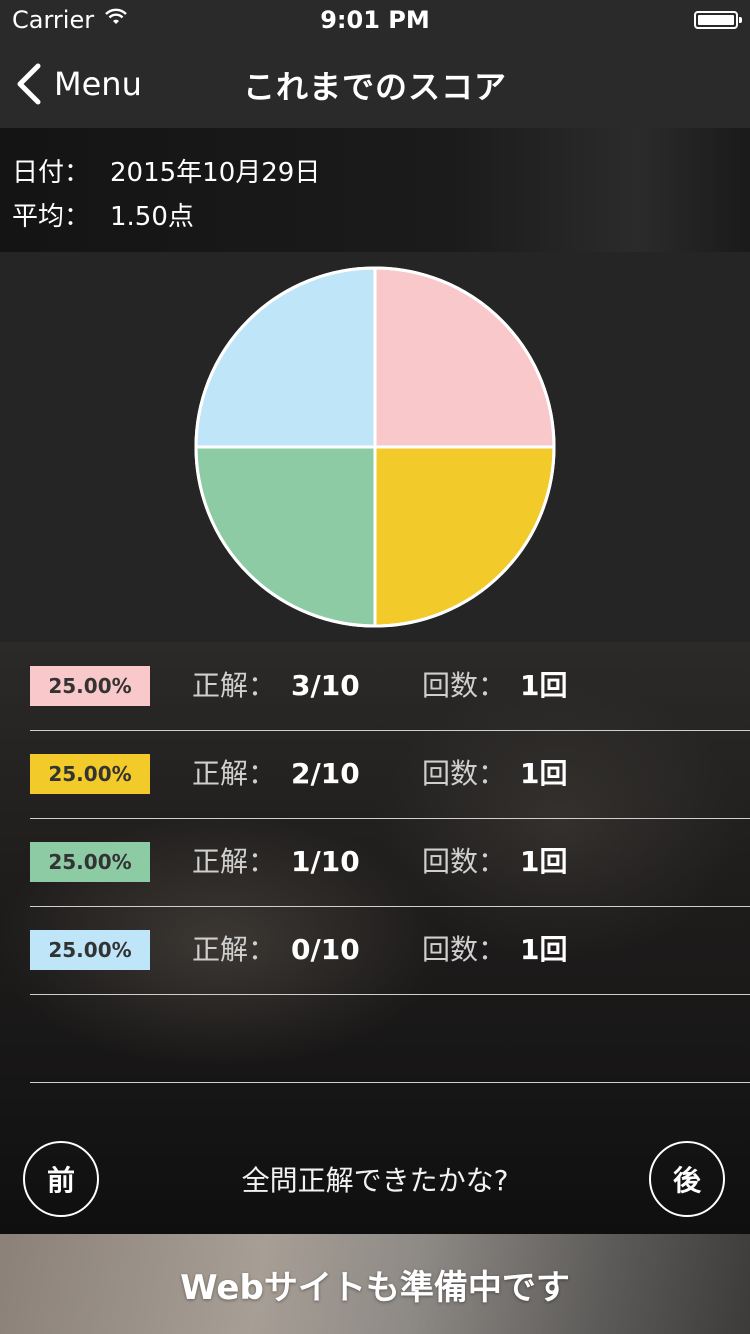 Image resolution: width=750 pixels, height=1334 pixels. I want to click on page-title: これまでのスコア, so click(374, 87).